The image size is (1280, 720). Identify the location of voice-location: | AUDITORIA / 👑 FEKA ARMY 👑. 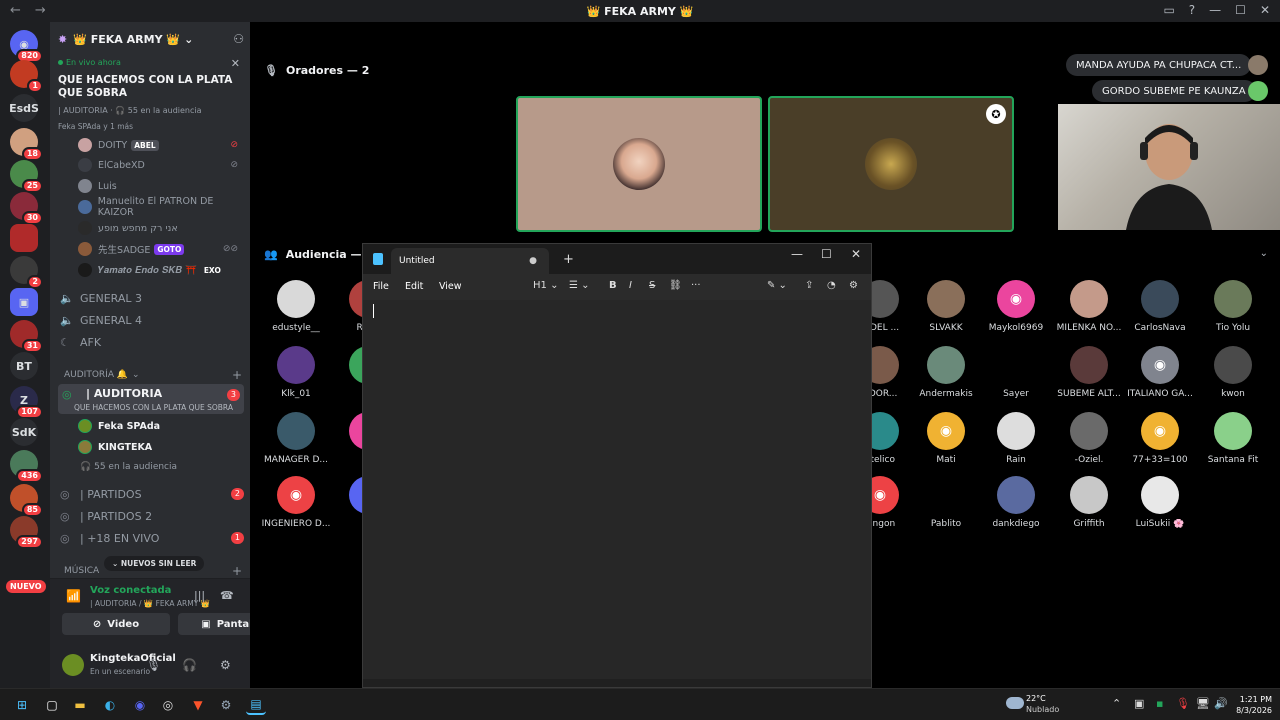
(150, 603).